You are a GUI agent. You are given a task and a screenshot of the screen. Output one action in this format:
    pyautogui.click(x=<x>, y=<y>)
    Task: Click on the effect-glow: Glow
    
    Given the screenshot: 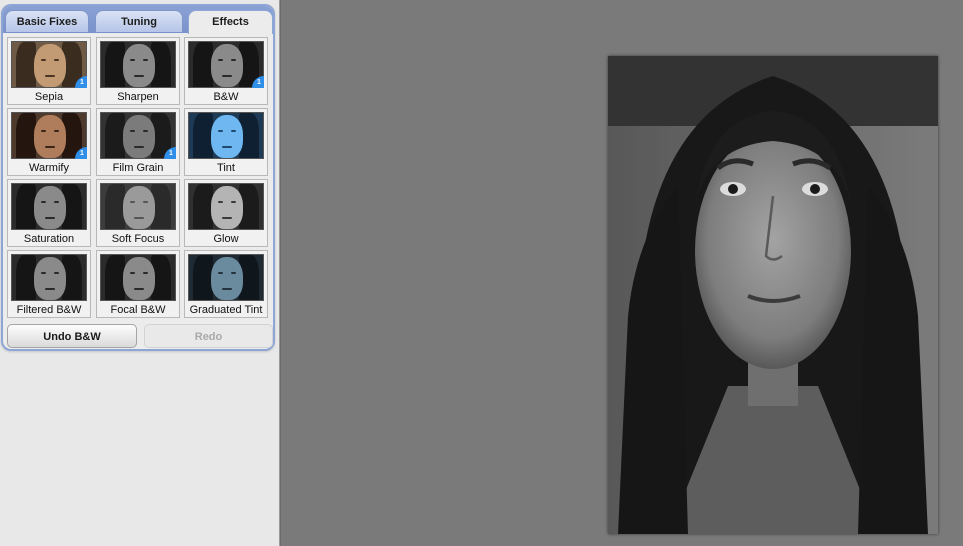 What is the action you would take?
    pyautogui.click(x=226, y=213)
    